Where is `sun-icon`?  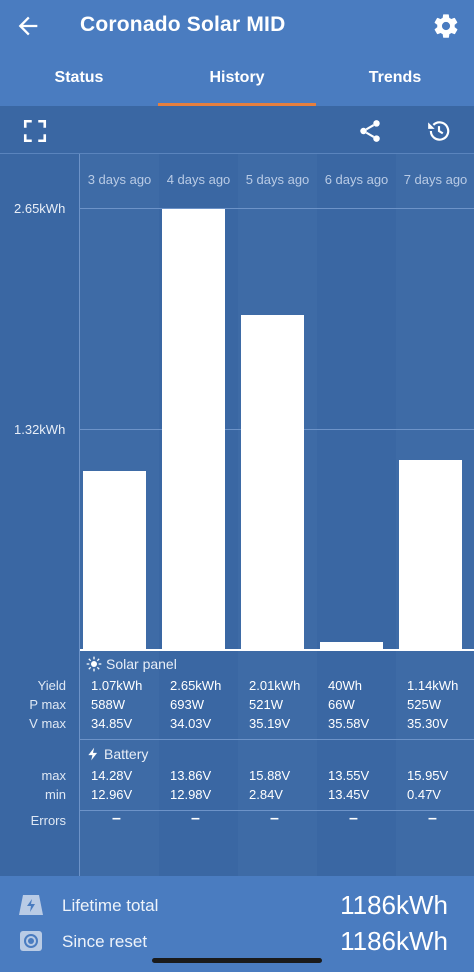 sun-icon is located at coordinates (94, 664).